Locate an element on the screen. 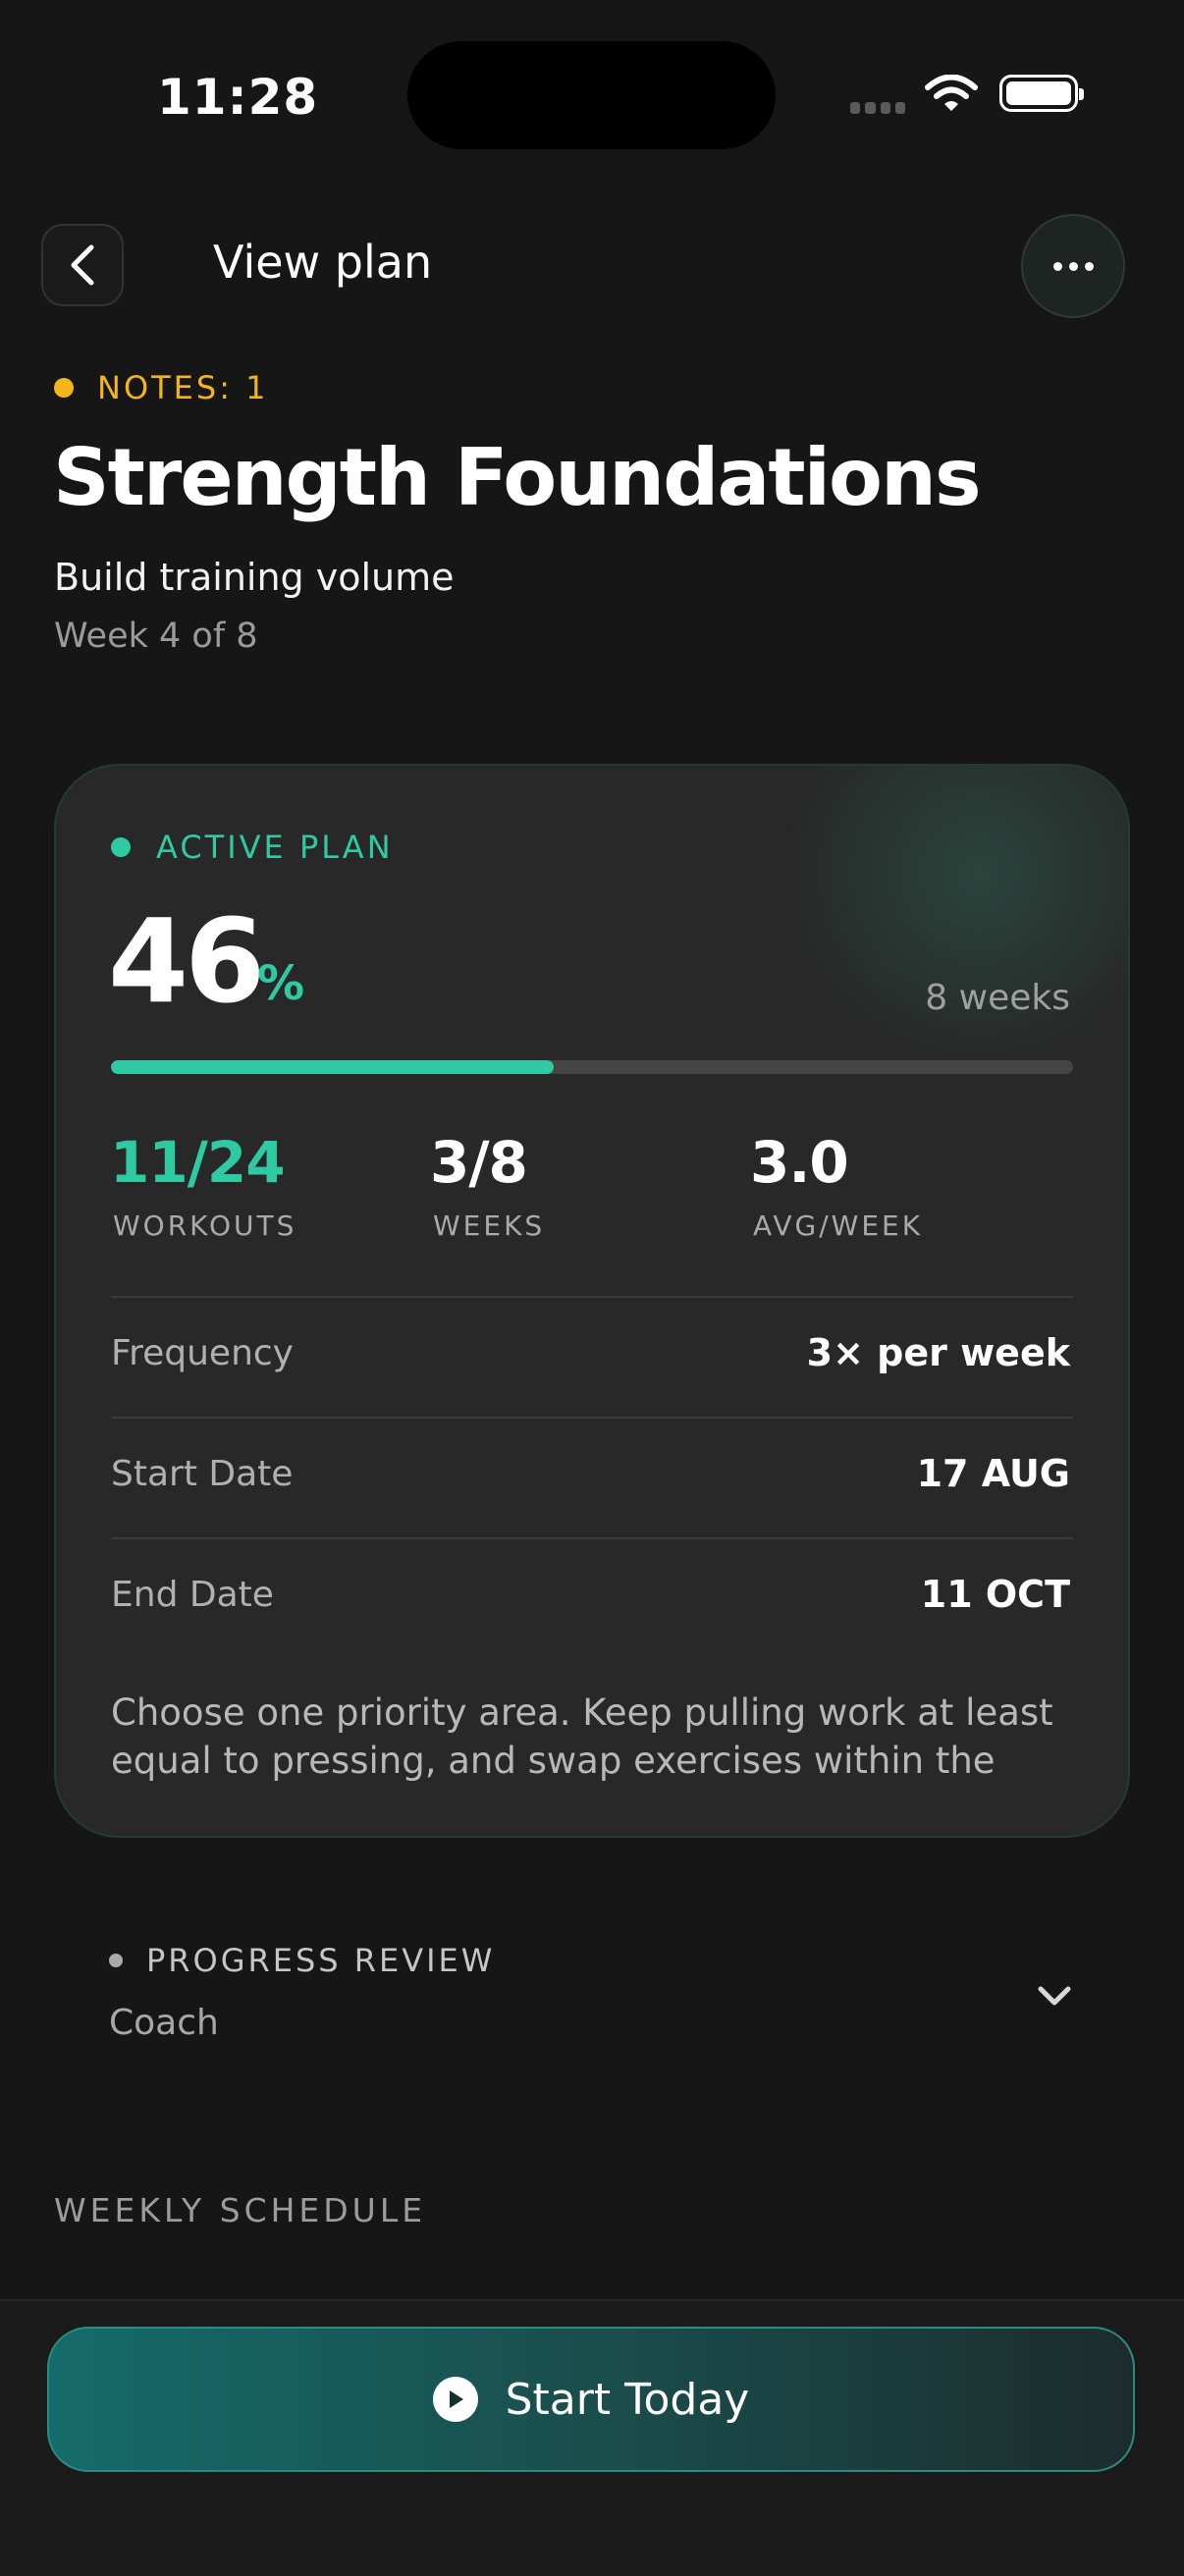 Image resolution: width=1184 pixels, height=2576 pixels. notes-indicator: NOTES: 1 is located at coordinates (161, 387).